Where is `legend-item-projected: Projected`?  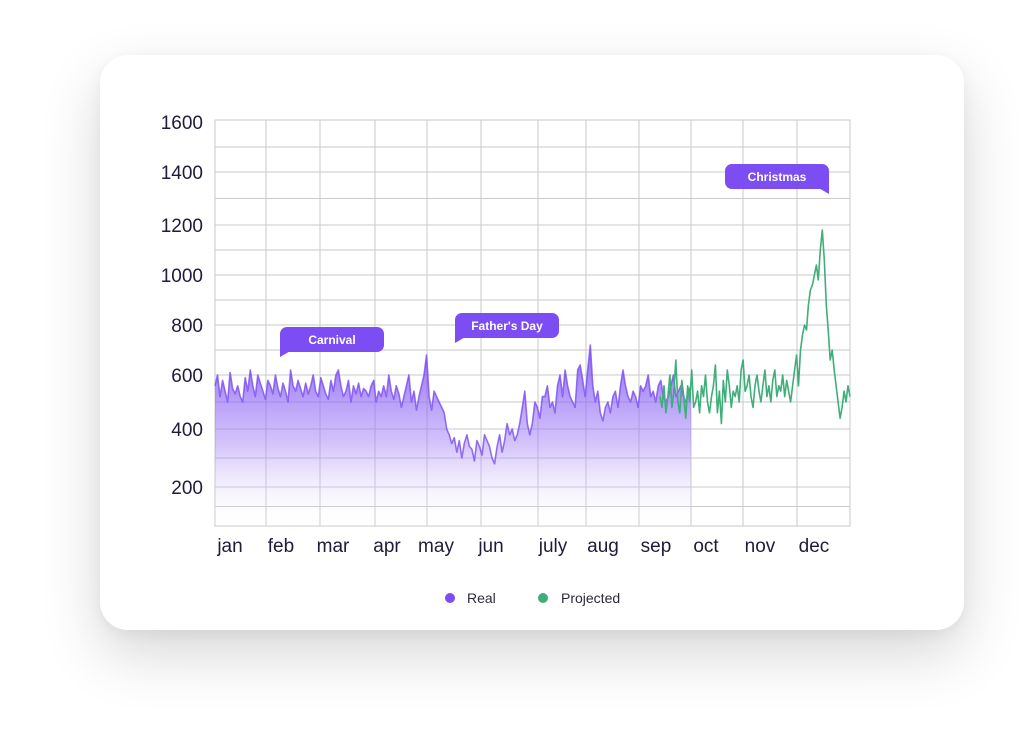
legend-item-projected: Projected is located at coordinates (579, 598).